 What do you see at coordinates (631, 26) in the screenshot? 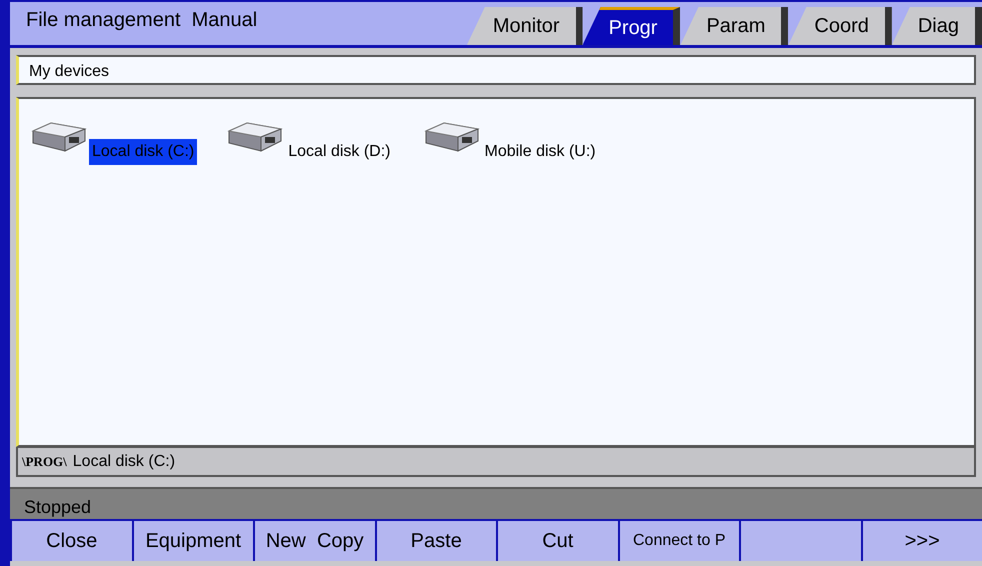
I see `tab: Progr` at bounding box center [631, 26].